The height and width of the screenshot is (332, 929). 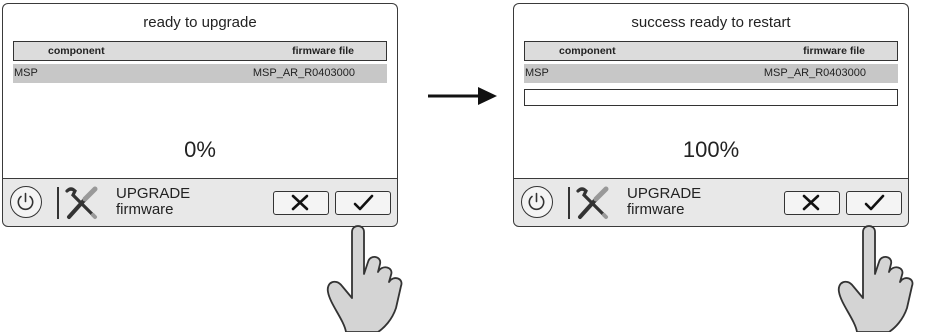 What do you see at coordinates (200, 149) in the screenshot?
I see `progress-percent: 0%` at bounding box center [200, 149].